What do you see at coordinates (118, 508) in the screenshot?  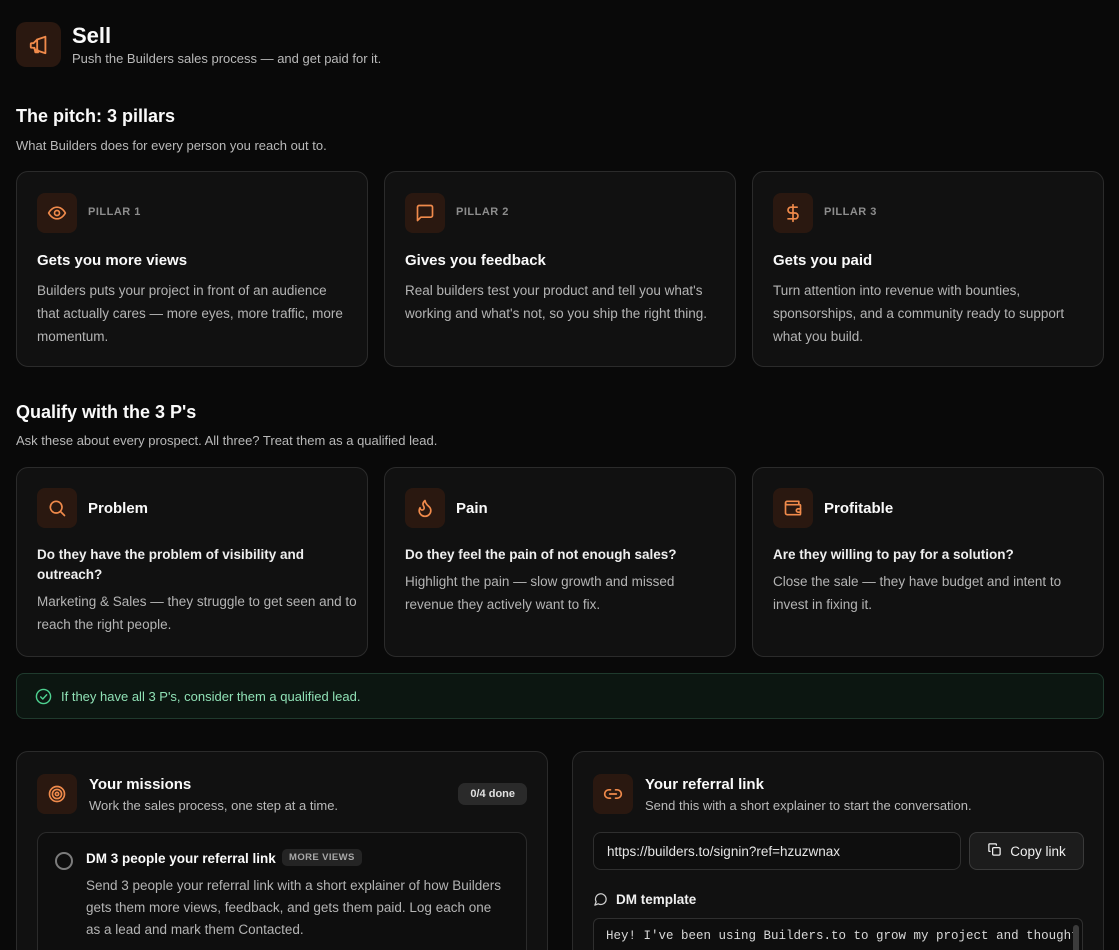 I see `qualify-title: Problem` at bounding box center [118, 508].